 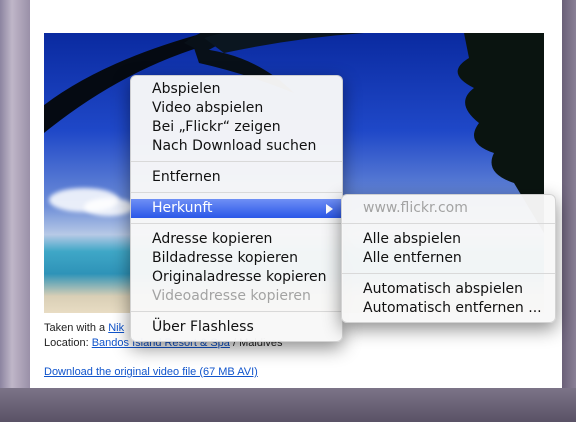 I want to click on submenu-item-source: www.flickr.com, so click(x=415, y=208).